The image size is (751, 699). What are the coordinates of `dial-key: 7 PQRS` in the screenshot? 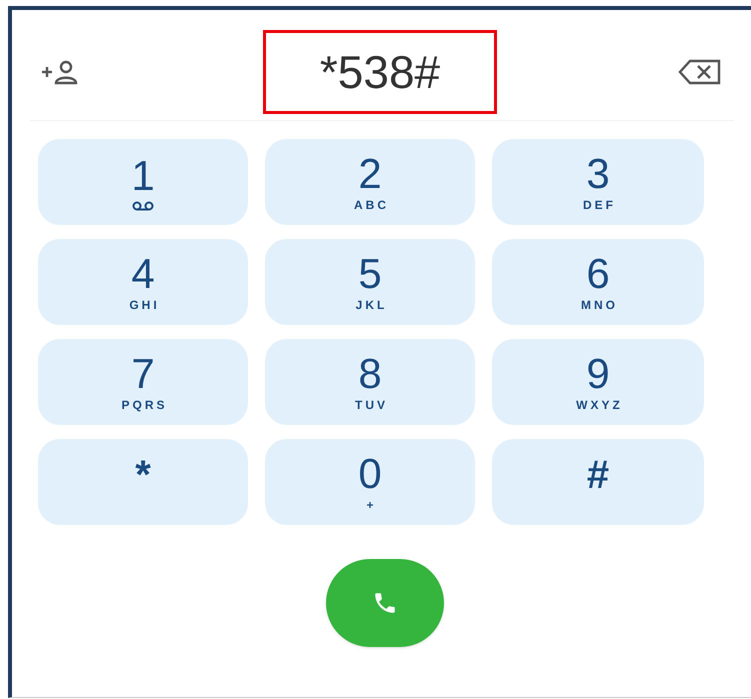 It's located at (143, 382).